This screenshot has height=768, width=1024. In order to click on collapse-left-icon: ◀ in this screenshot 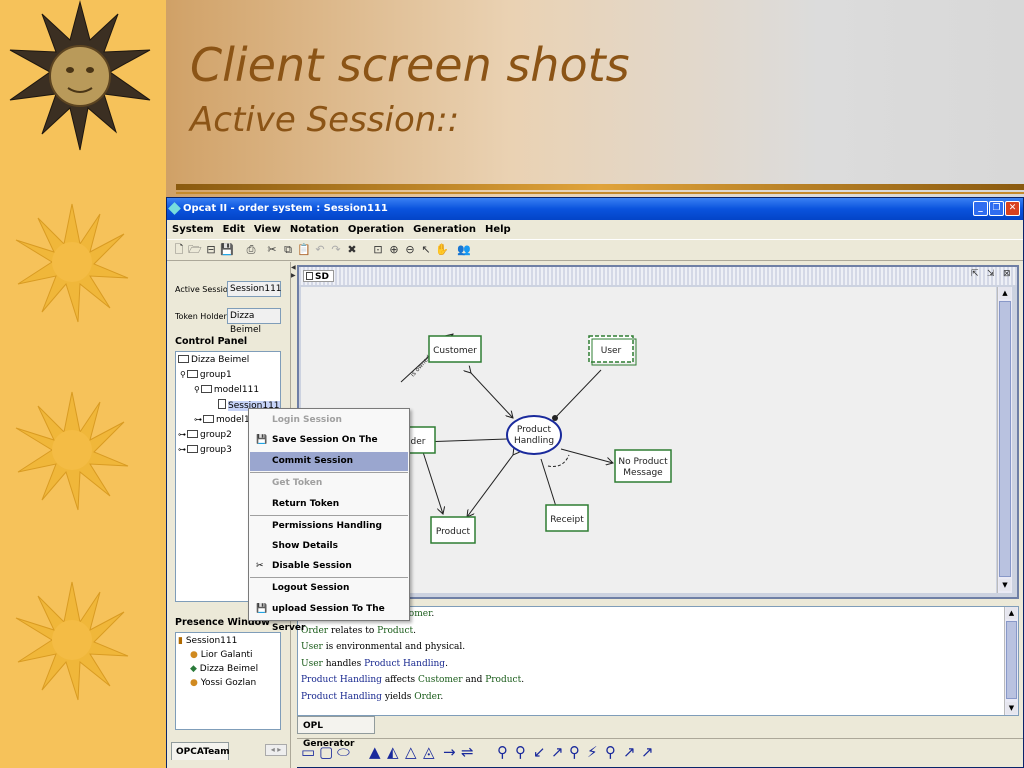, I will do `click(293, 267)`.